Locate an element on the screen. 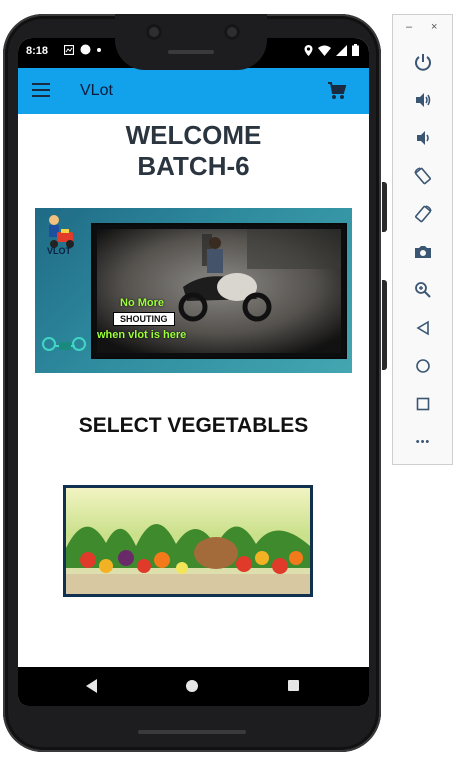  banner-caption-line1: No More is located at coordinates (142, 303).